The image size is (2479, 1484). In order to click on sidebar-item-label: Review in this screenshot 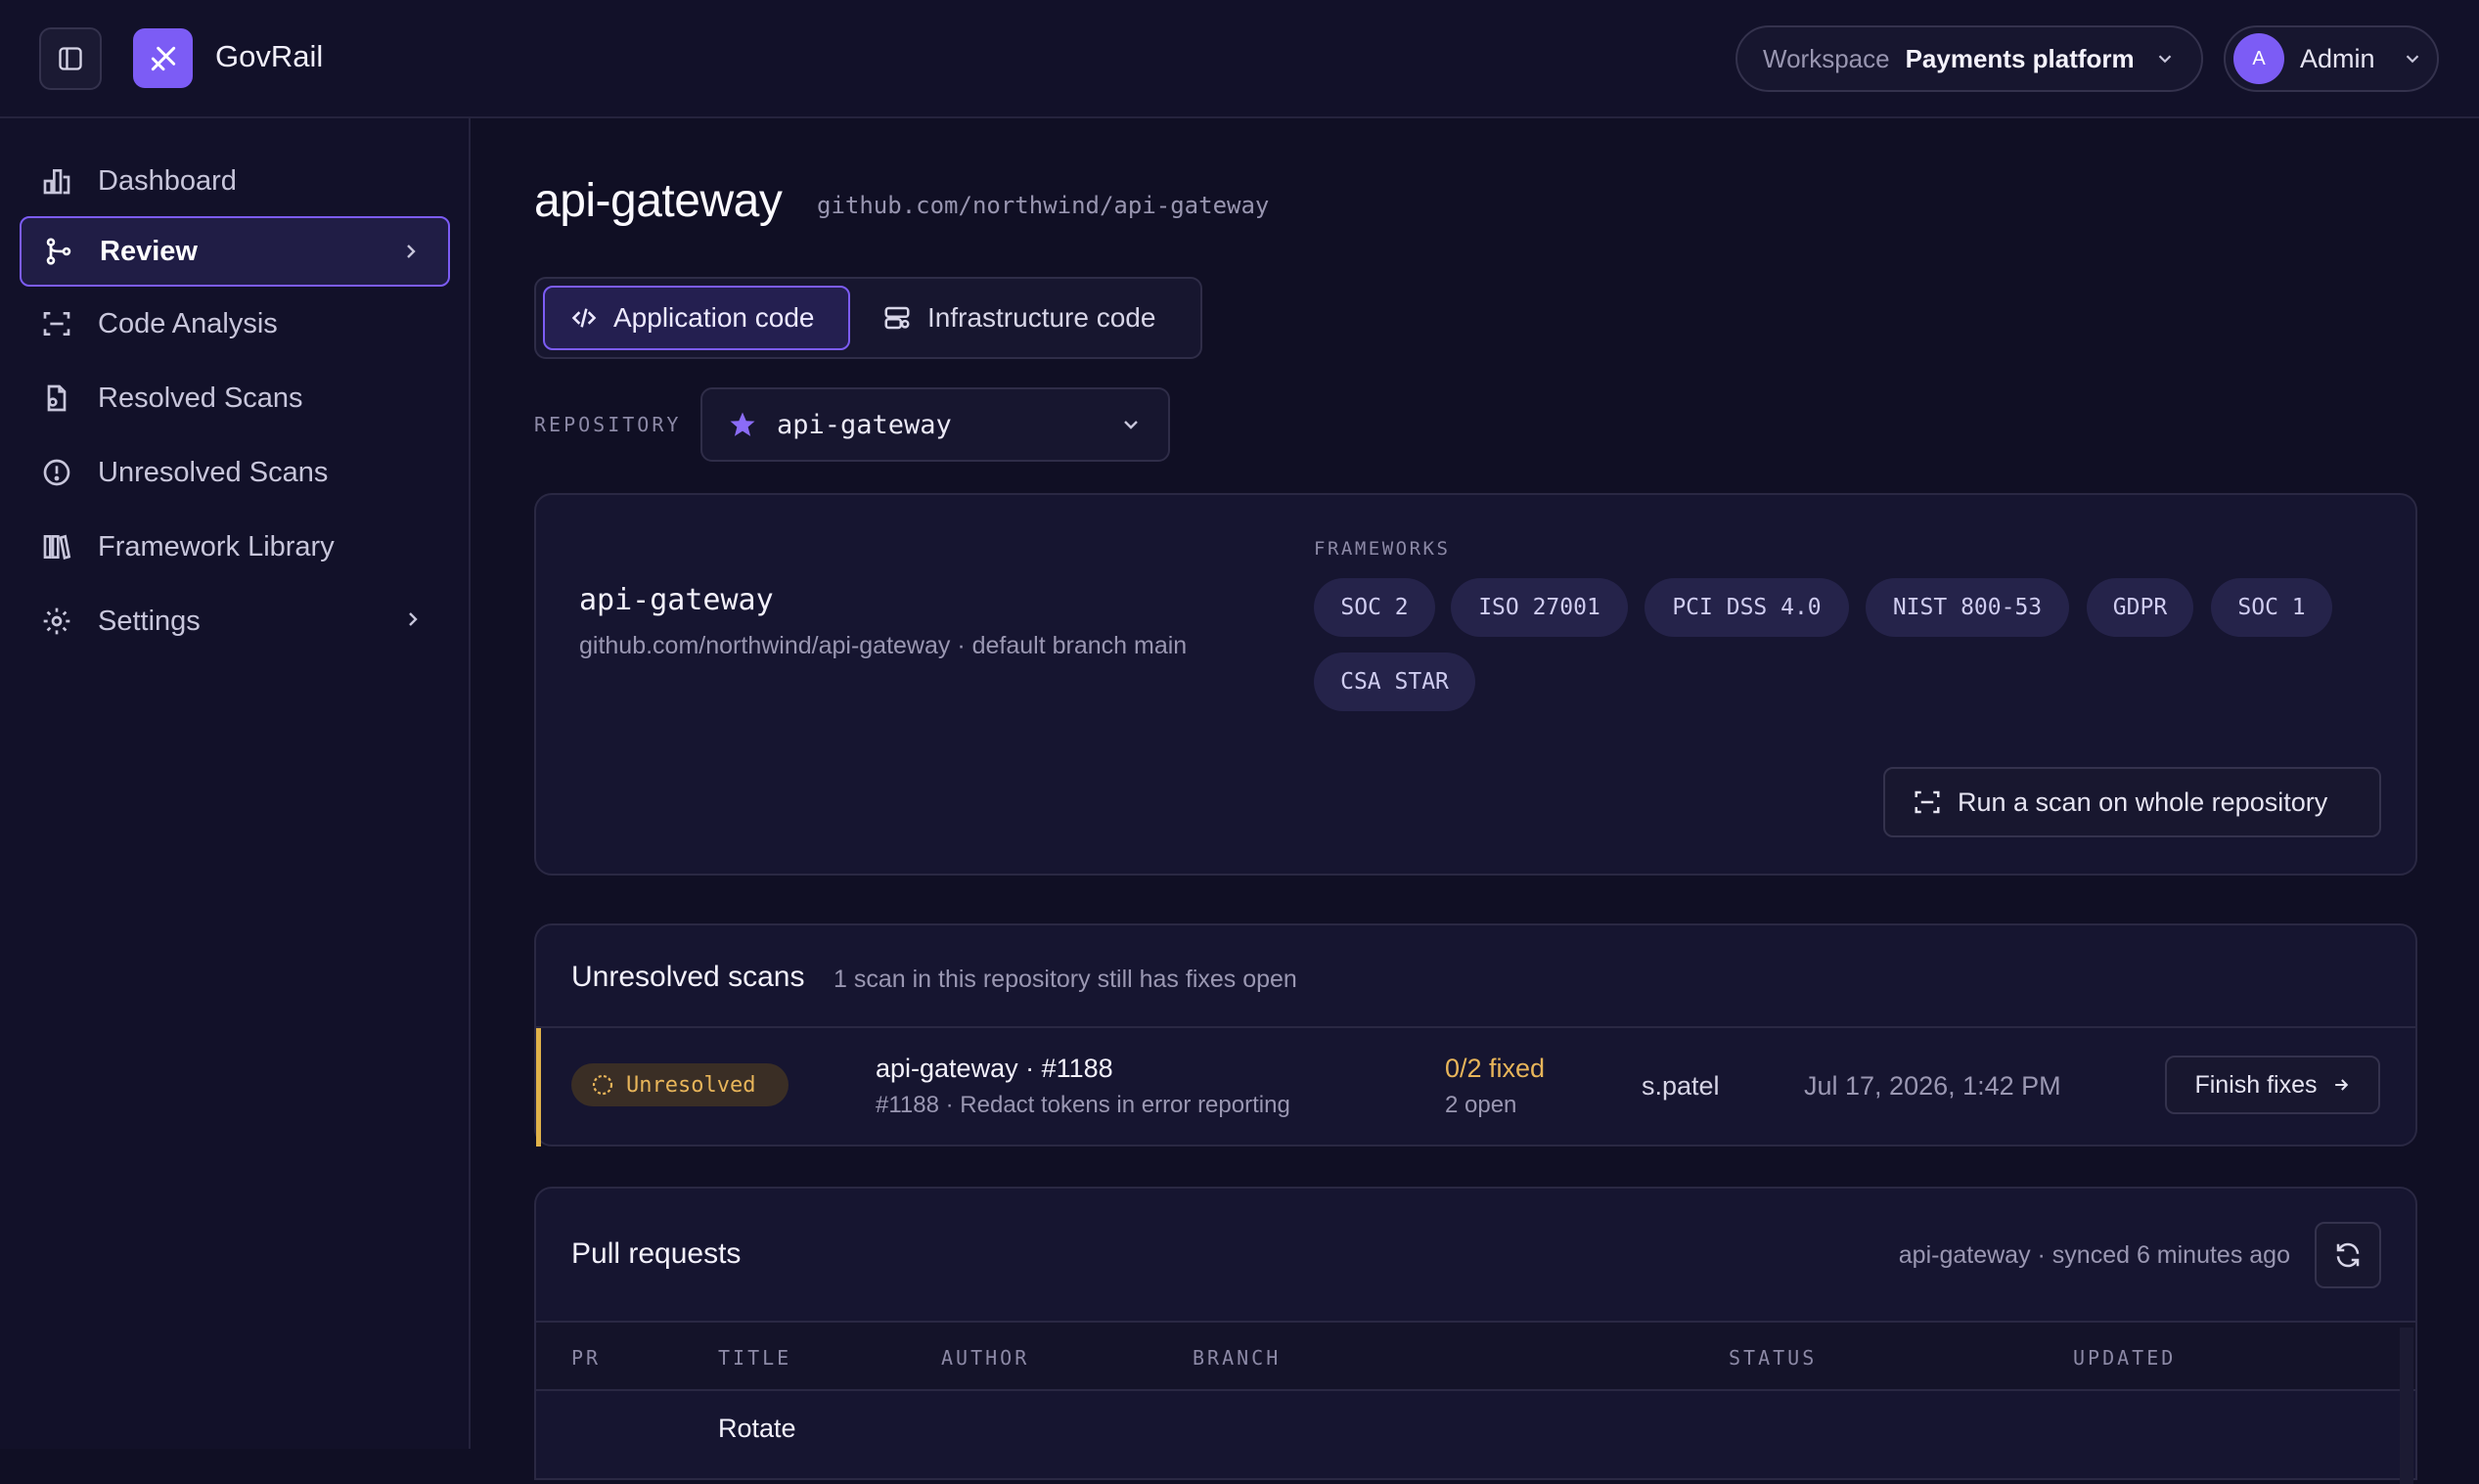, I will do `click(149, 251)`.